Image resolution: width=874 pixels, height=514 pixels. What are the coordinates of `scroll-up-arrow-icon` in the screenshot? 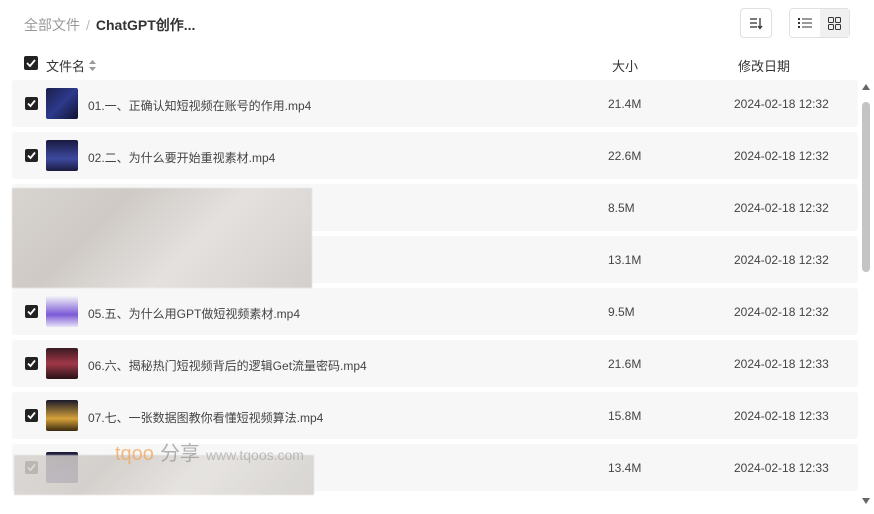 It's located at (866, 87).